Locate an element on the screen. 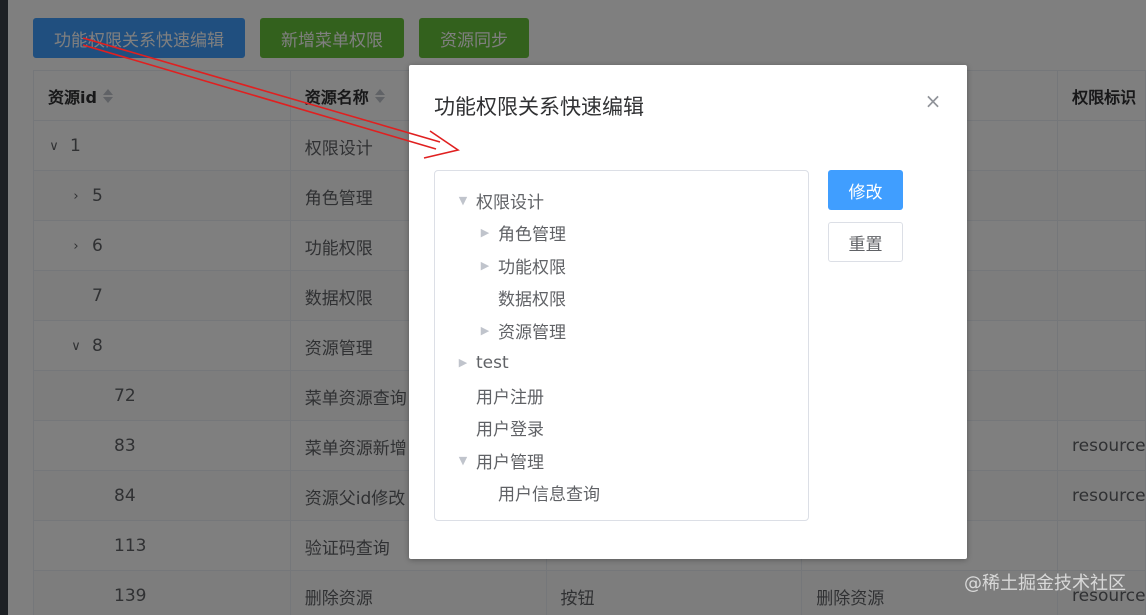  tree-node: ▶ test is located at coordinates (621, 363).